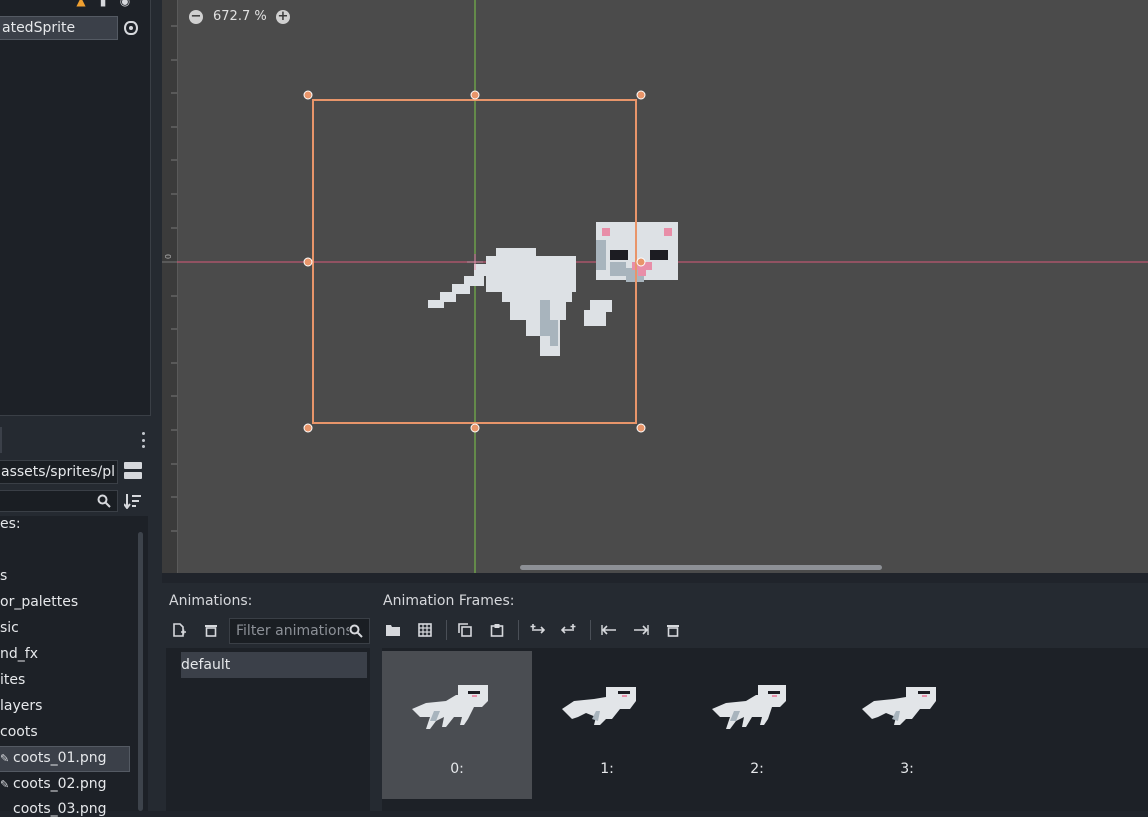 The image size is (1148, 817). I want to click on filesystem-tabbar, so click(75, 440).